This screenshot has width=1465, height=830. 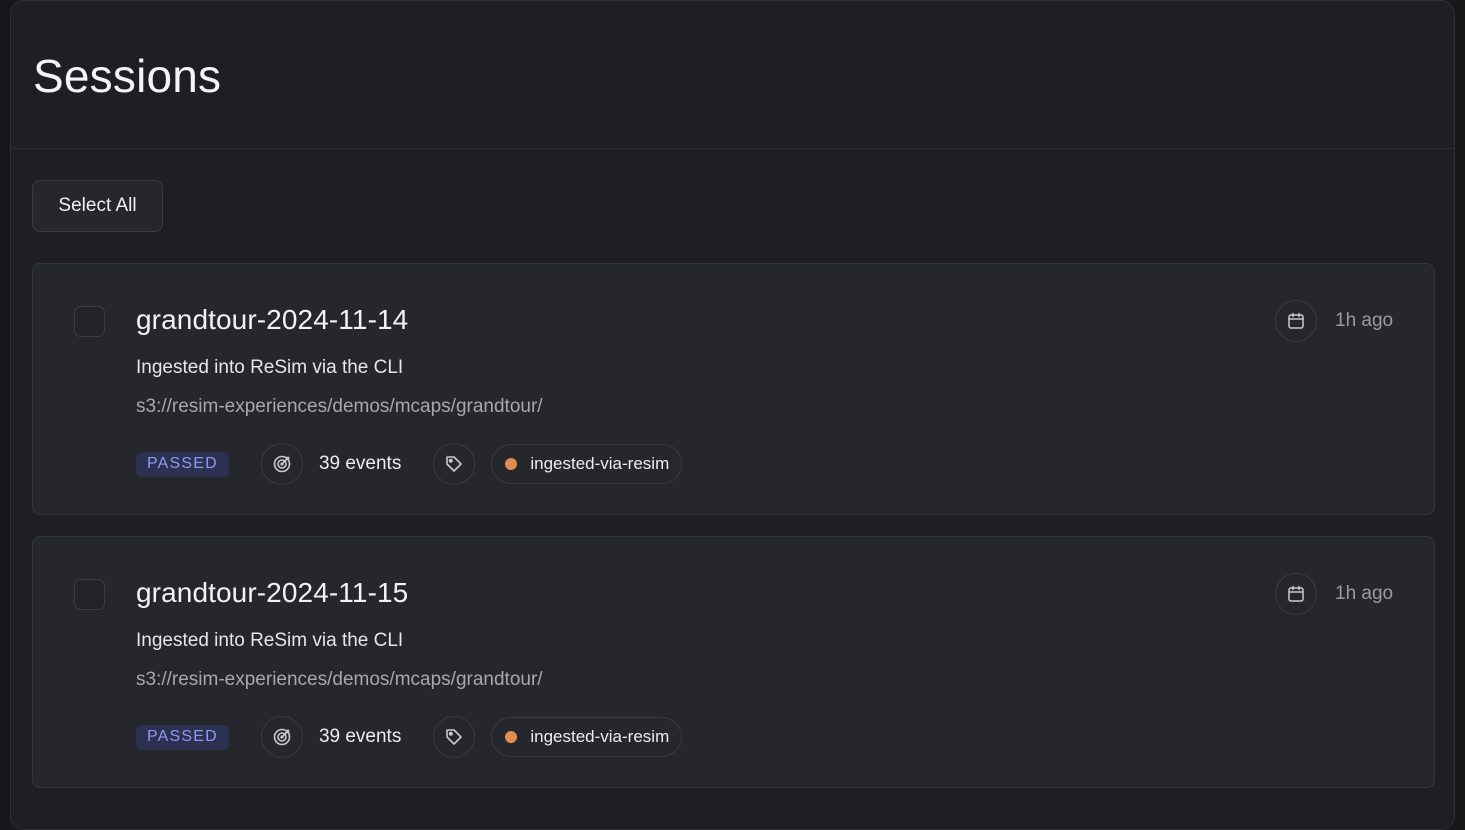 I want to click on session-title: grandtour-2024-11-15, so click(x=272, y=593).